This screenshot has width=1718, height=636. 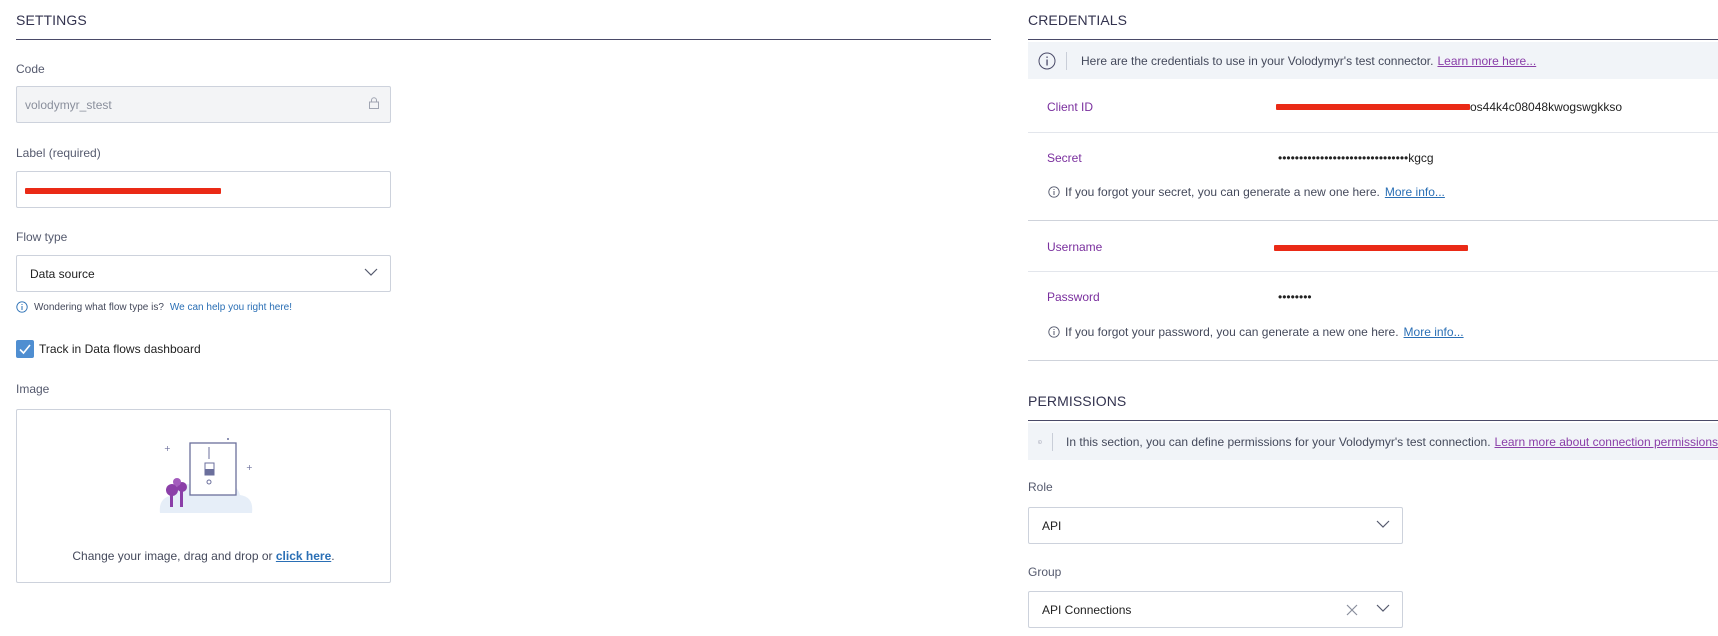 What do you see at coordinates (1070, 107) in the screenshot?
I see `client-id-label: Client ID` at bounding box center [1070, 107].